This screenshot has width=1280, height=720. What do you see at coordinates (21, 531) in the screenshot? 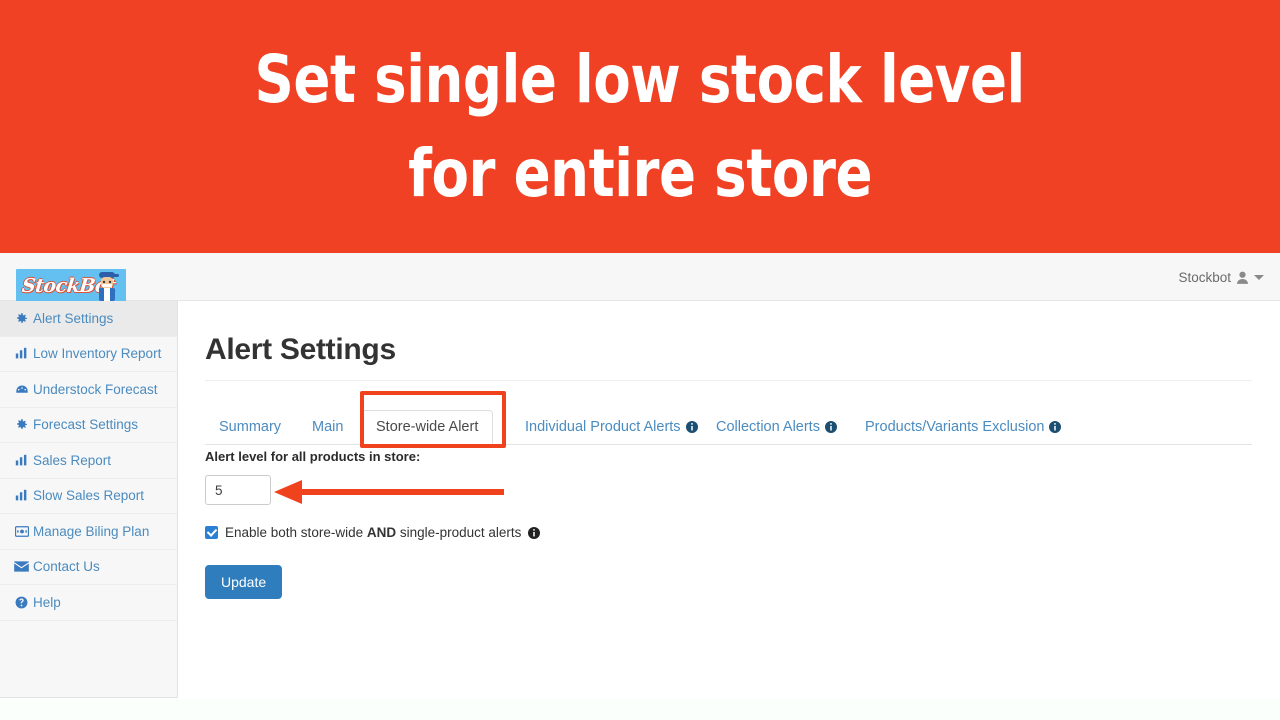
I see `billing-card-icon` at bounding box center [21, 531].